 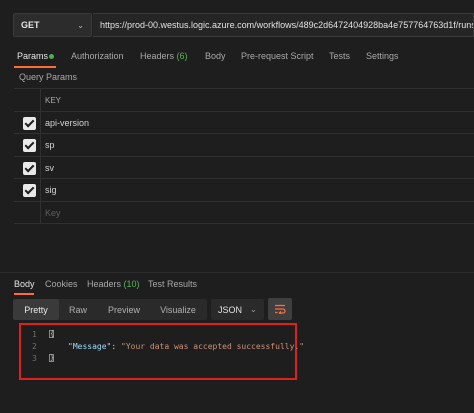 What do you see at coordinates (51, 190) in the screenshot?
I see `param-key: sig` at bounding box center [51, 190].